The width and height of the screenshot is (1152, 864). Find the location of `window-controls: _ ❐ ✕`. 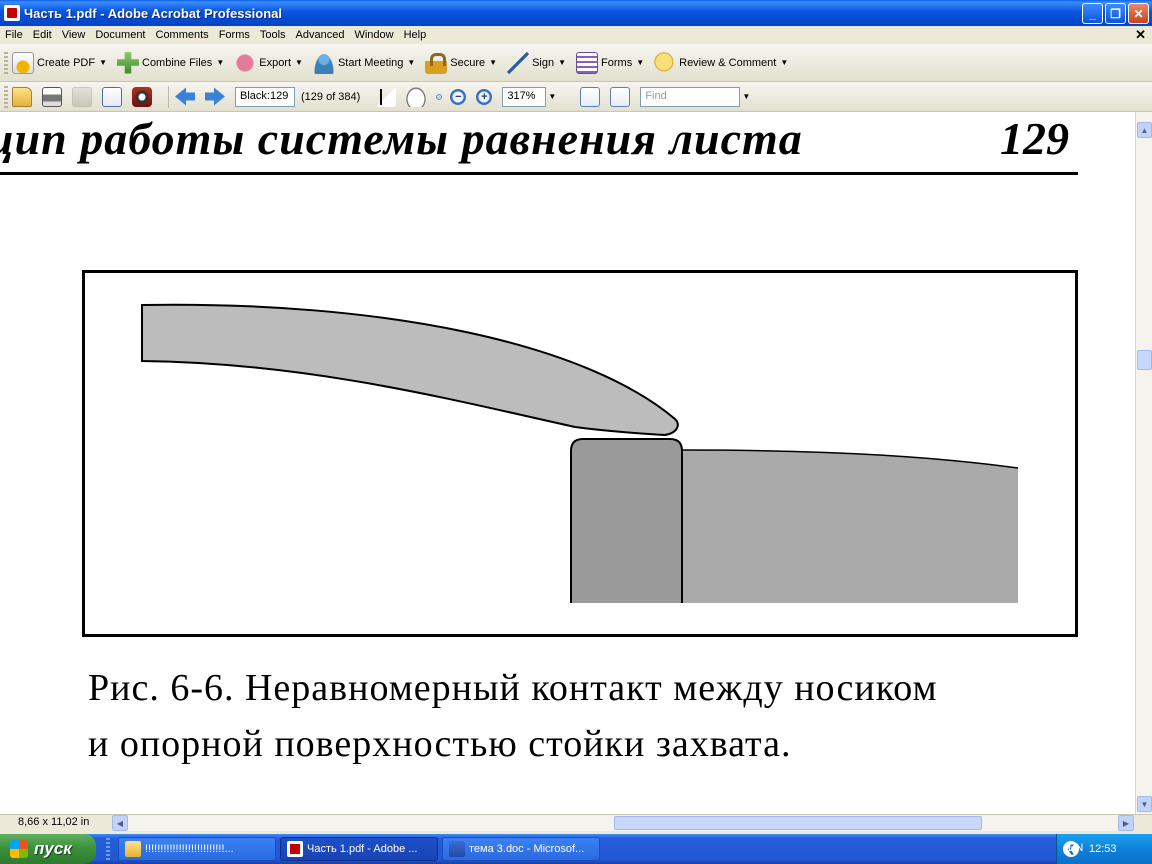

window-controls: _ ❐ ✕ is located at coordinates (1115, 13).